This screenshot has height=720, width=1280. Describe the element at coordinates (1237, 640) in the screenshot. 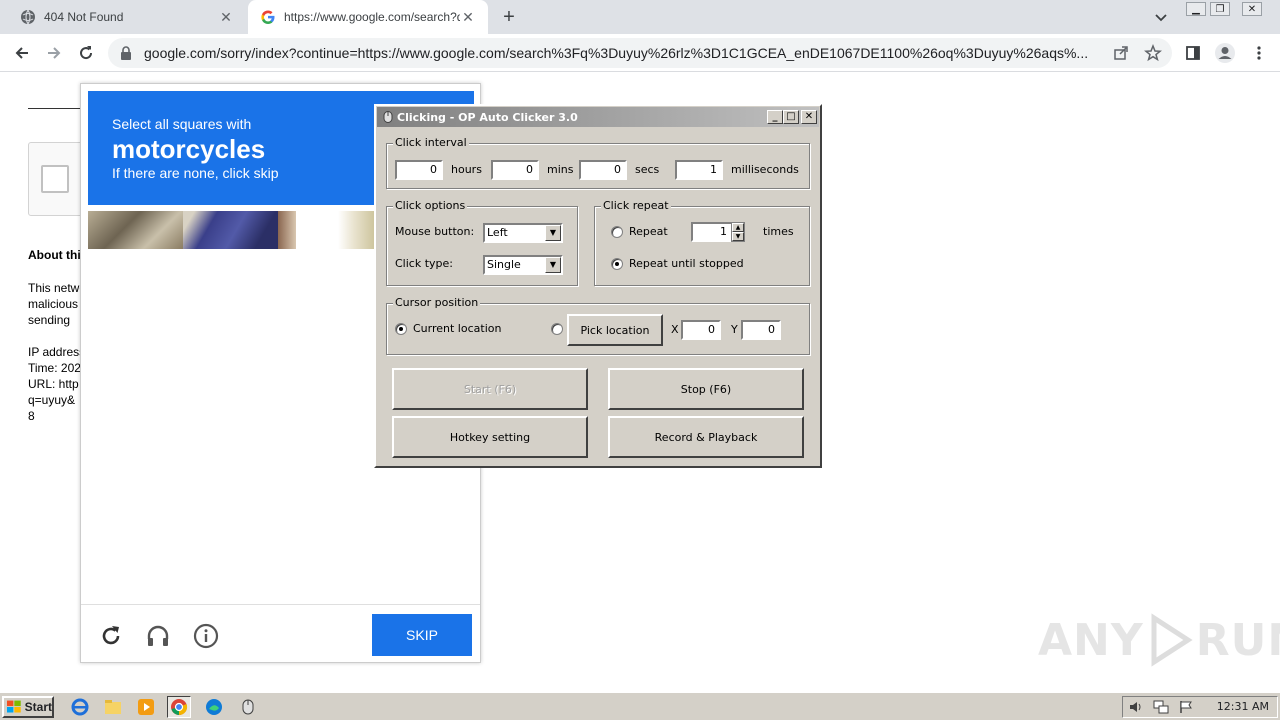

I see `watermark-text: RUN` at that location.